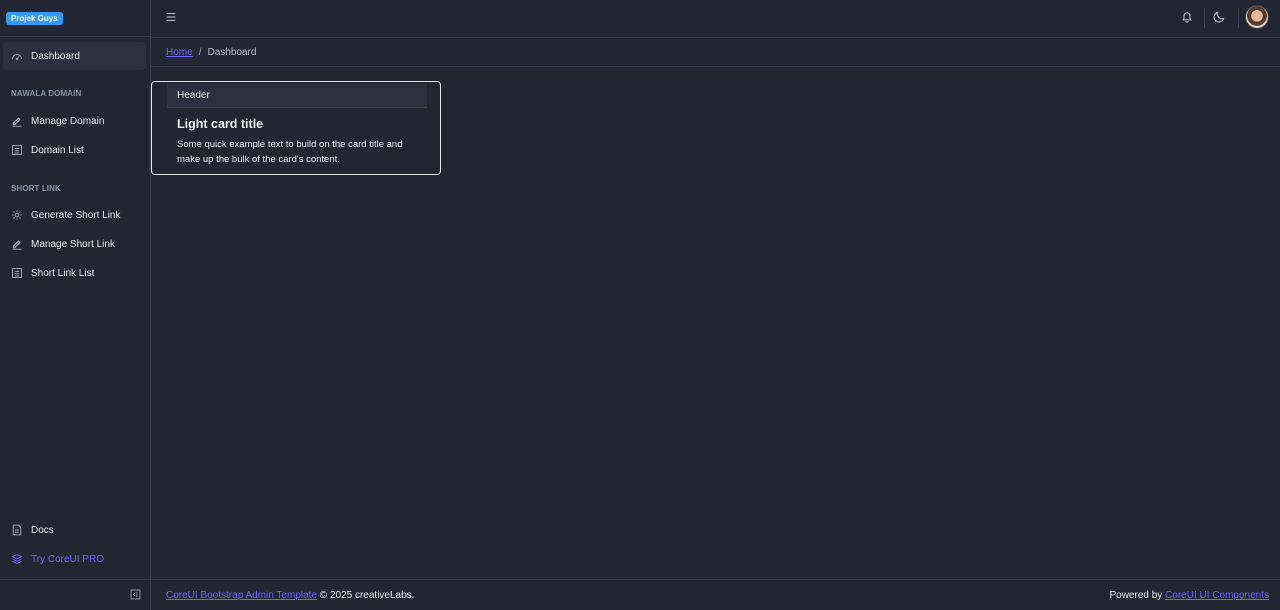  I want to click on breadcrumb: Home / Dashboard, so click(715, 52).